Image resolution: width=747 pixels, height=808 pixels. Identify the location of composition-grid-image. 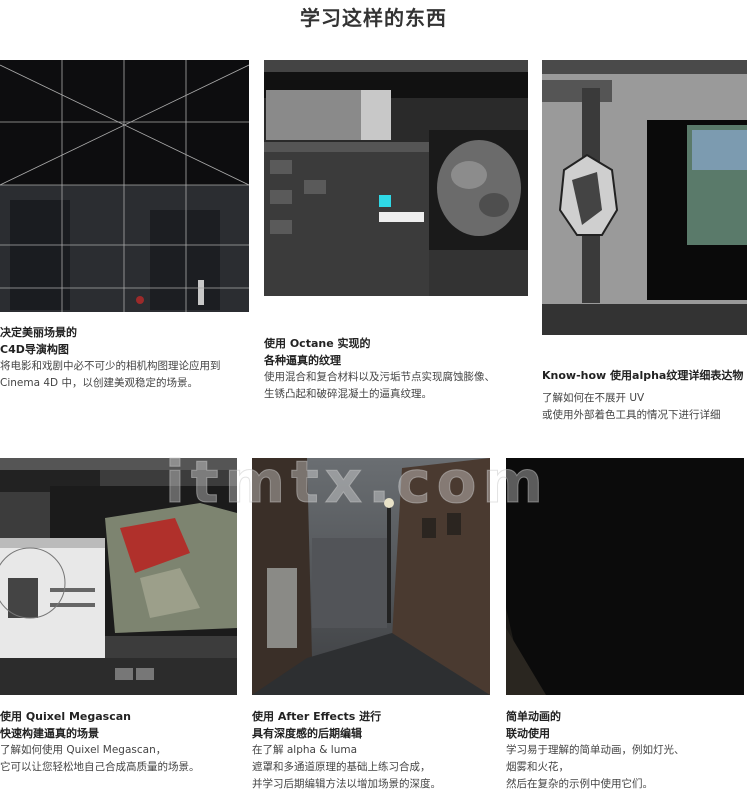
(124, 186).